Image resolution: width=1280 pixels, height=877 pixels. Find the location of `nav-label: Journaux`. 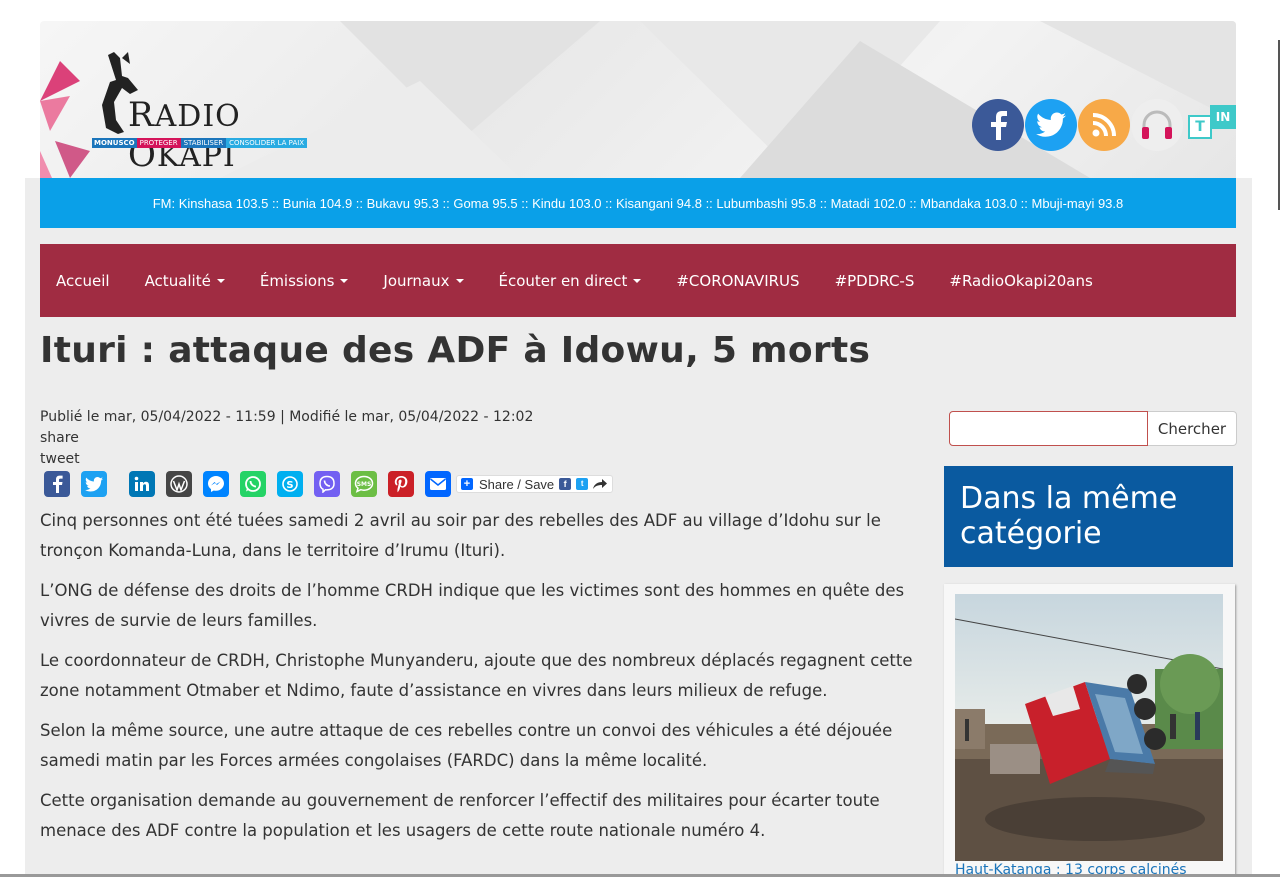

nav-label: Journaux is located at coordinates (416, 280).